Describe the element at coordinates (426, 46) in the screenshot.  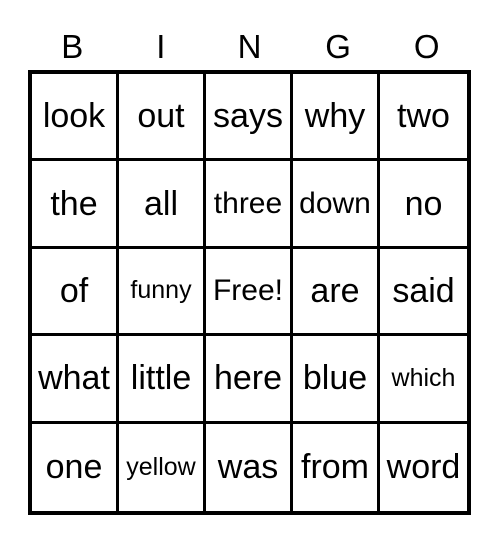
I see `bingo-header-letter-o: O` at that location.